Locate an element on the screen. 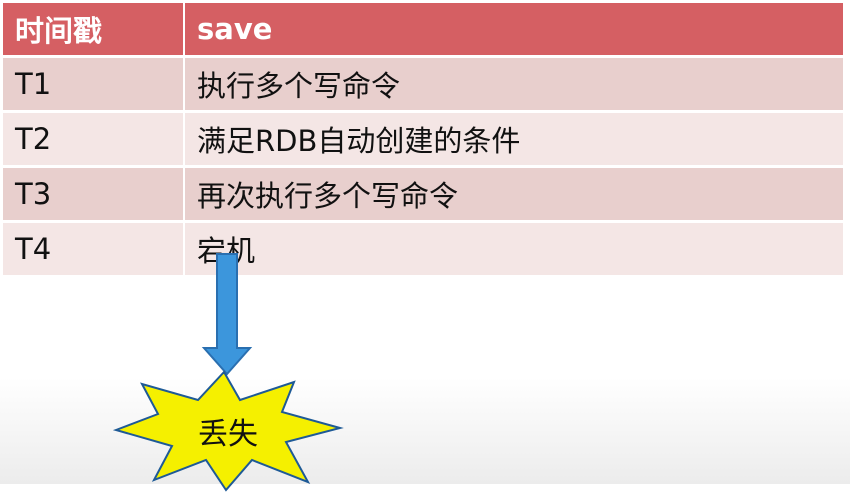 The height and width of the screenshot is (492, 850). cell-time: T2 is located at coordinates (93, 139).